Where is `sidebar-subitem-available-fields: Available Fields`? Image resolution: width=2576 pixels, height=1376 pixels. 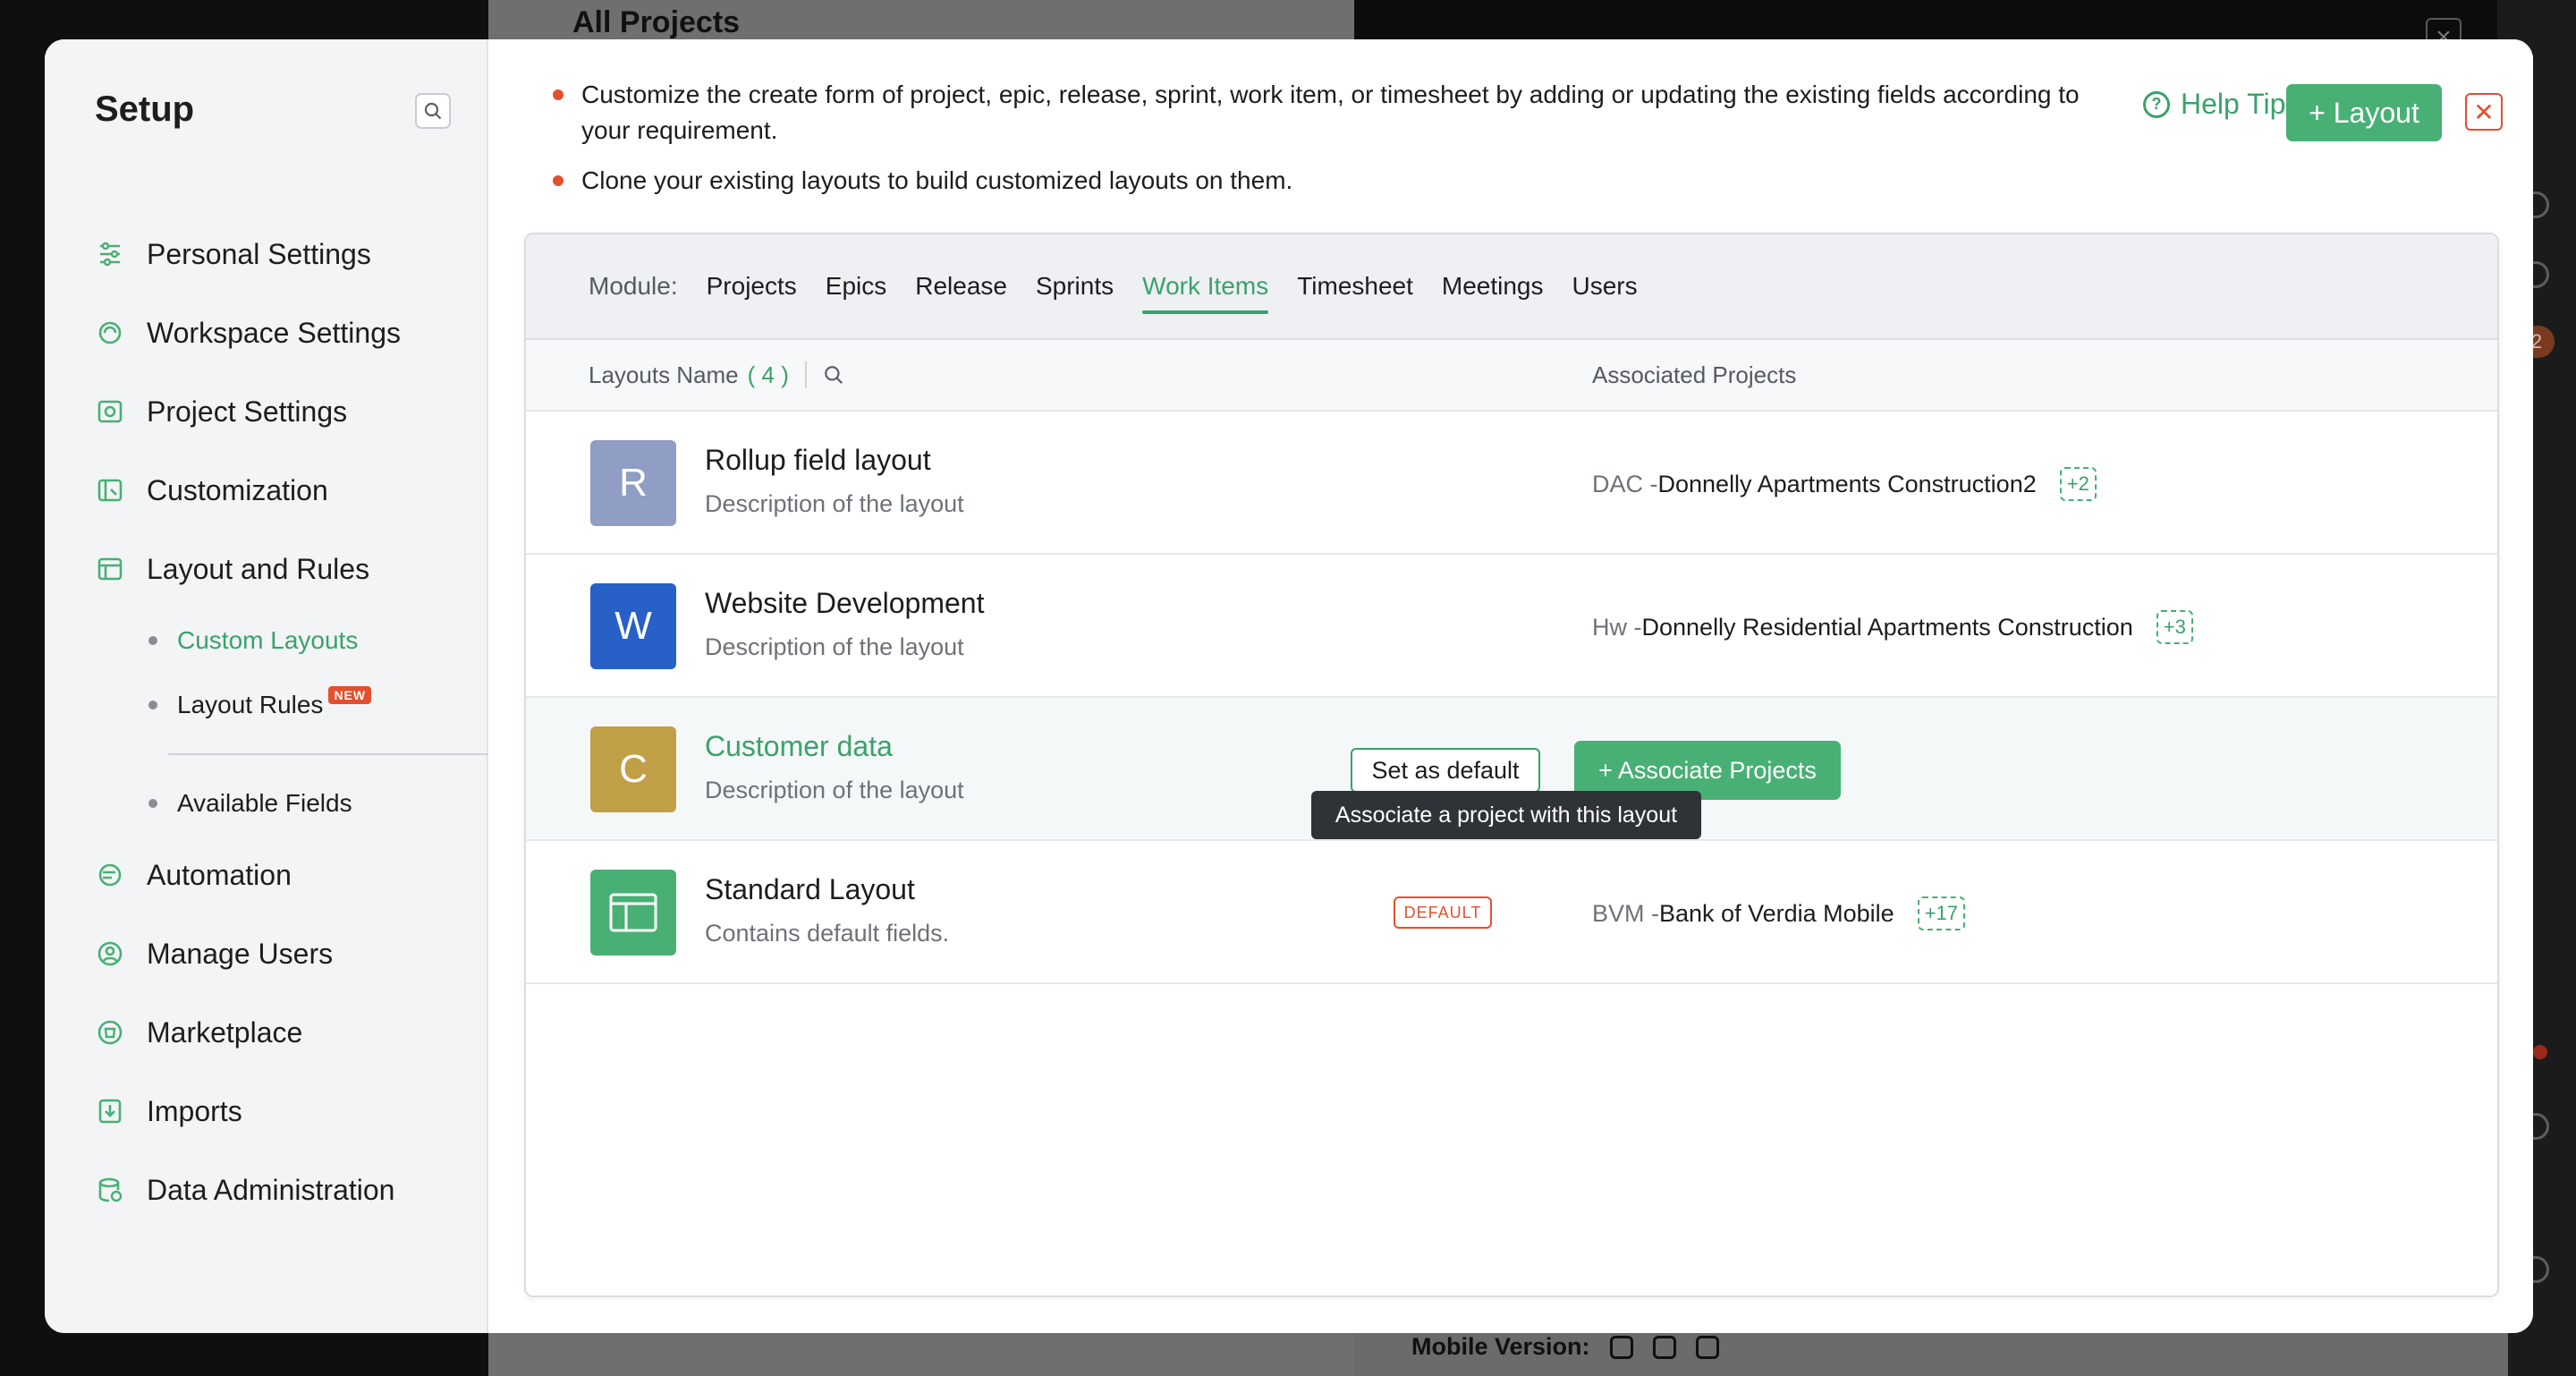
sidebar-subitem-available-fields: Available Fields is located at coordinates (281, 804).